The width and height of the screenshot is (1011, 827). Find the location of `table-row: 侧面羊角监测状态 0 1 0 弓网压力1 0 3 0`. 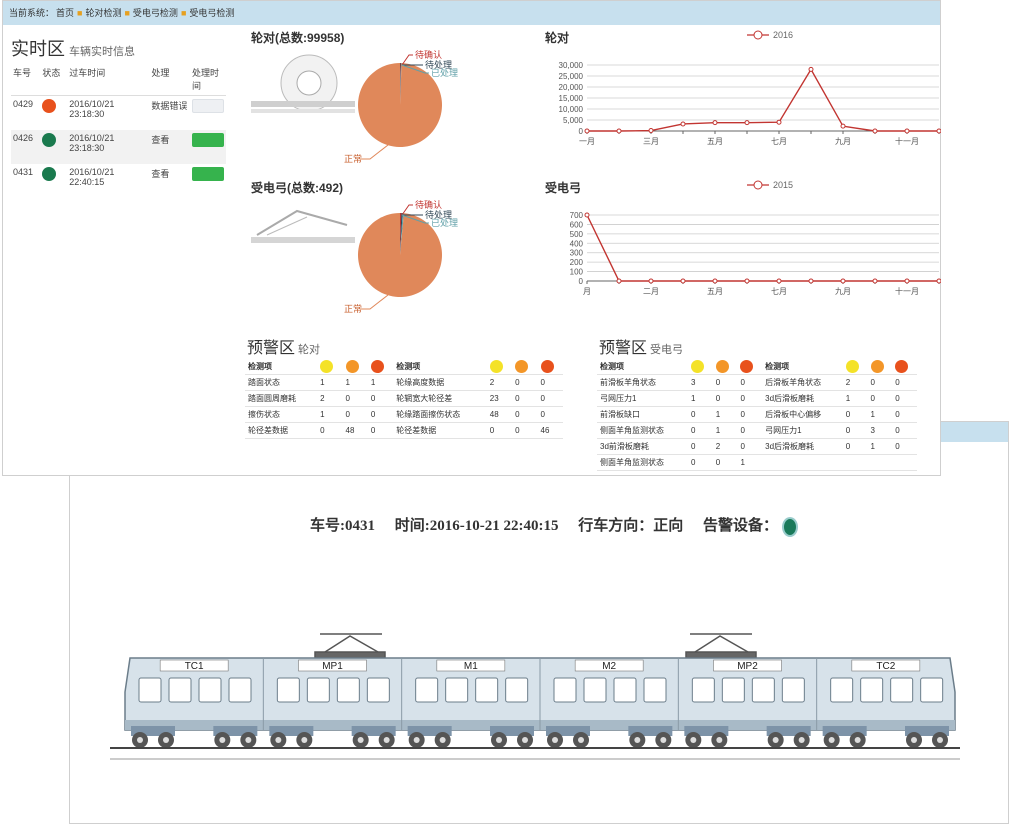

table-row: 侧面羊角监测状态 0 1 0 弓网压力1 0 3 0 is located at coordinates (757, 430).